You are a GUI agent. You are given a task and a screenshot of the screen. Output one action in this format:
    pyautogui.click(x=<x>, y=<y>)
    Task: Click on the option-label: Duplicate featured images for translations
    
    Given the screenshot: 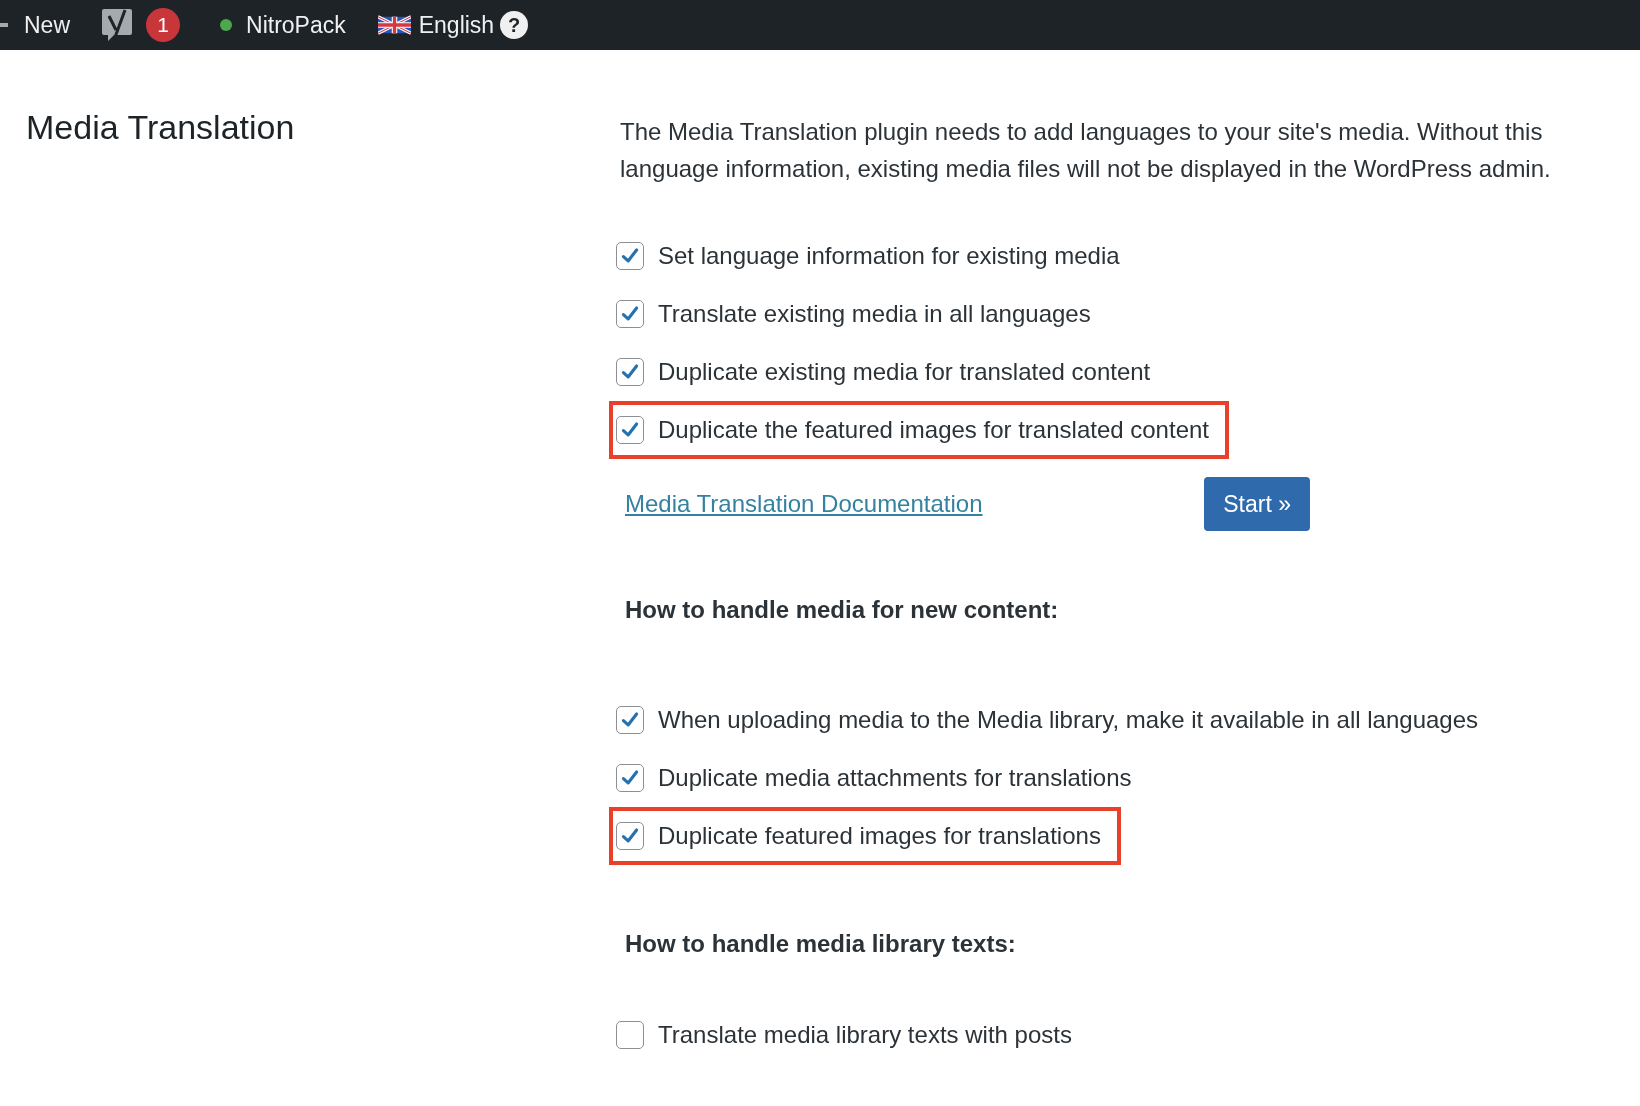 What is the action you would take?
    pyautogui.click(x=879, y=836)
    